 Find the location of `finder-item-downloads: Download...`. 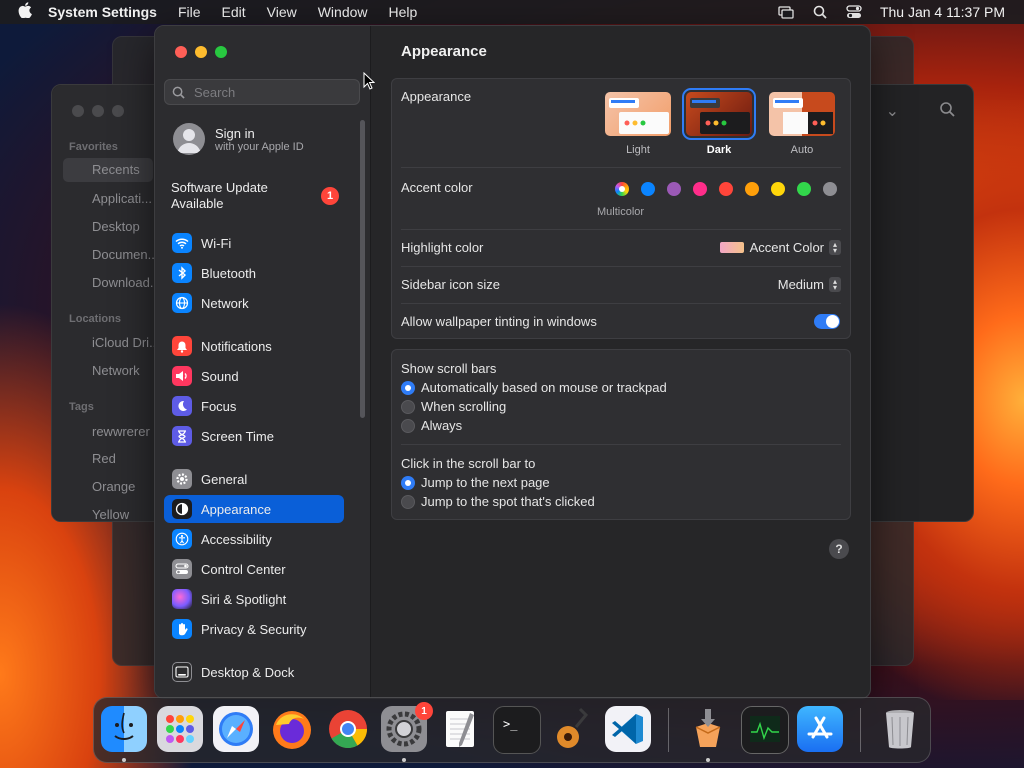

finder-item-downloads: Download... is located at coordinates (126, 282).